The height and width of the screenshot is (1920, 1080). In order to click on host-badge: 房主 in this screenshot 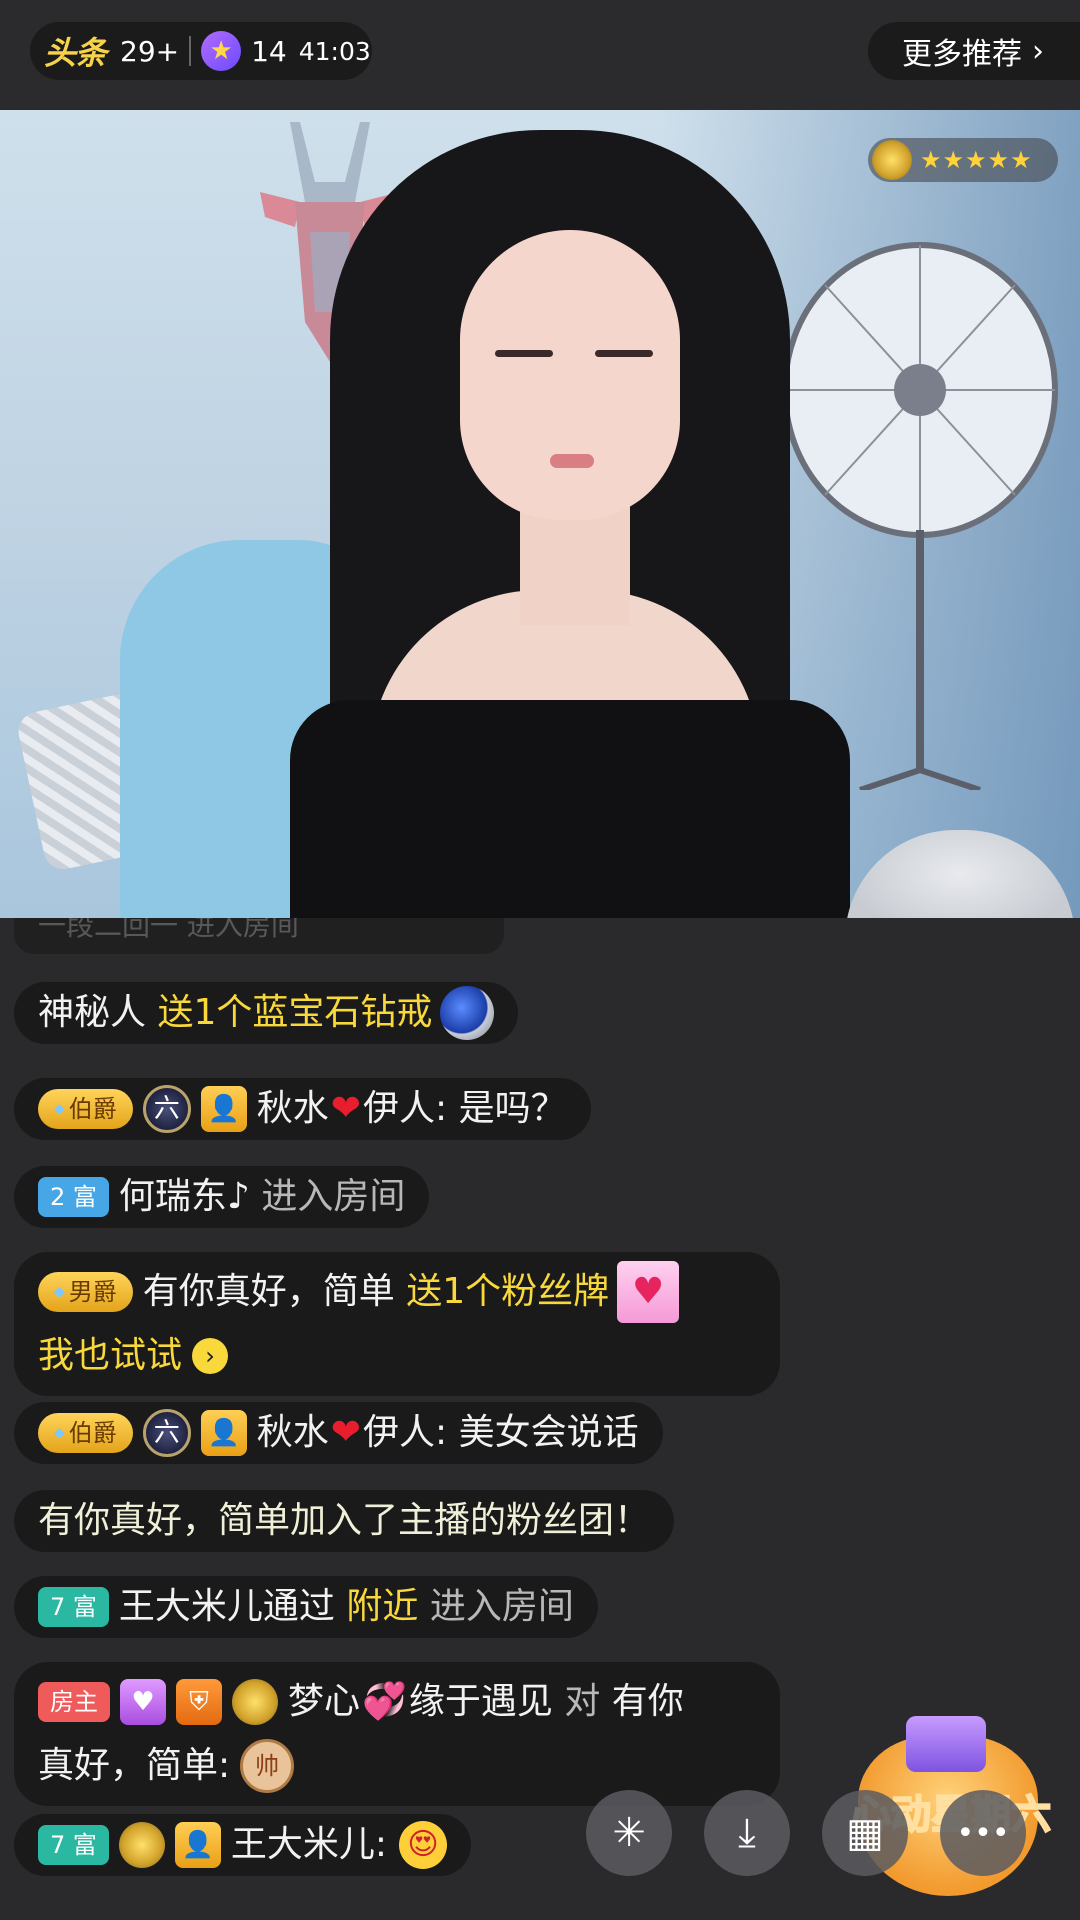, I will do `click(74, 1702)`.